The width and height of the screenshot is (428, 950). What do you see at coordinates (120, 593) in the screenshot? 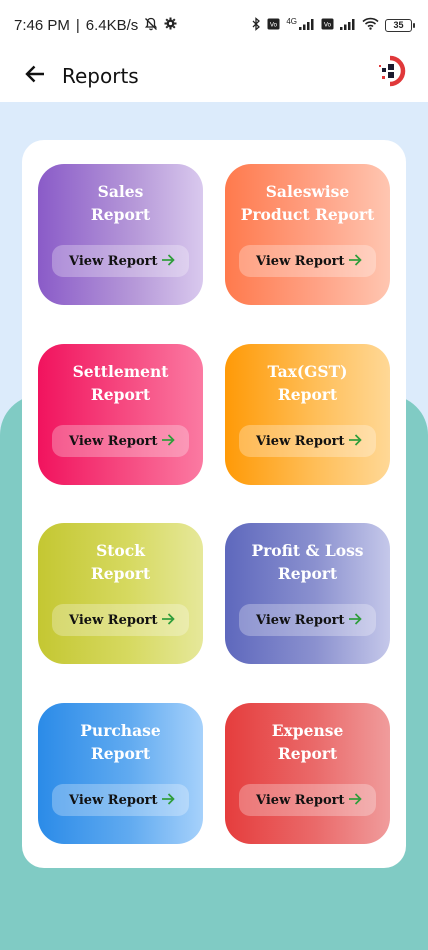
I see `tile-stock-report: Stock Report View Report` at bounding box center [120, 593].